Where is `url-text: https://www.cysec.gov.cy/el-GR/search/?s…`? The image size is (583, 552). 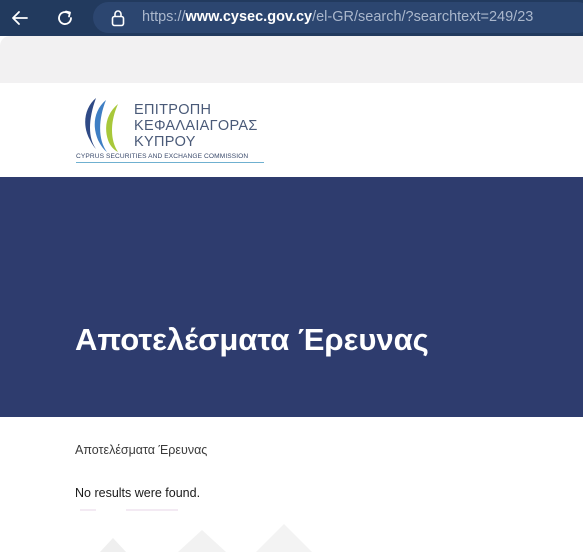
url-text: https://www.cysec.gov.cy/el-GR/search/?s… is located at coordinates (337, 17).